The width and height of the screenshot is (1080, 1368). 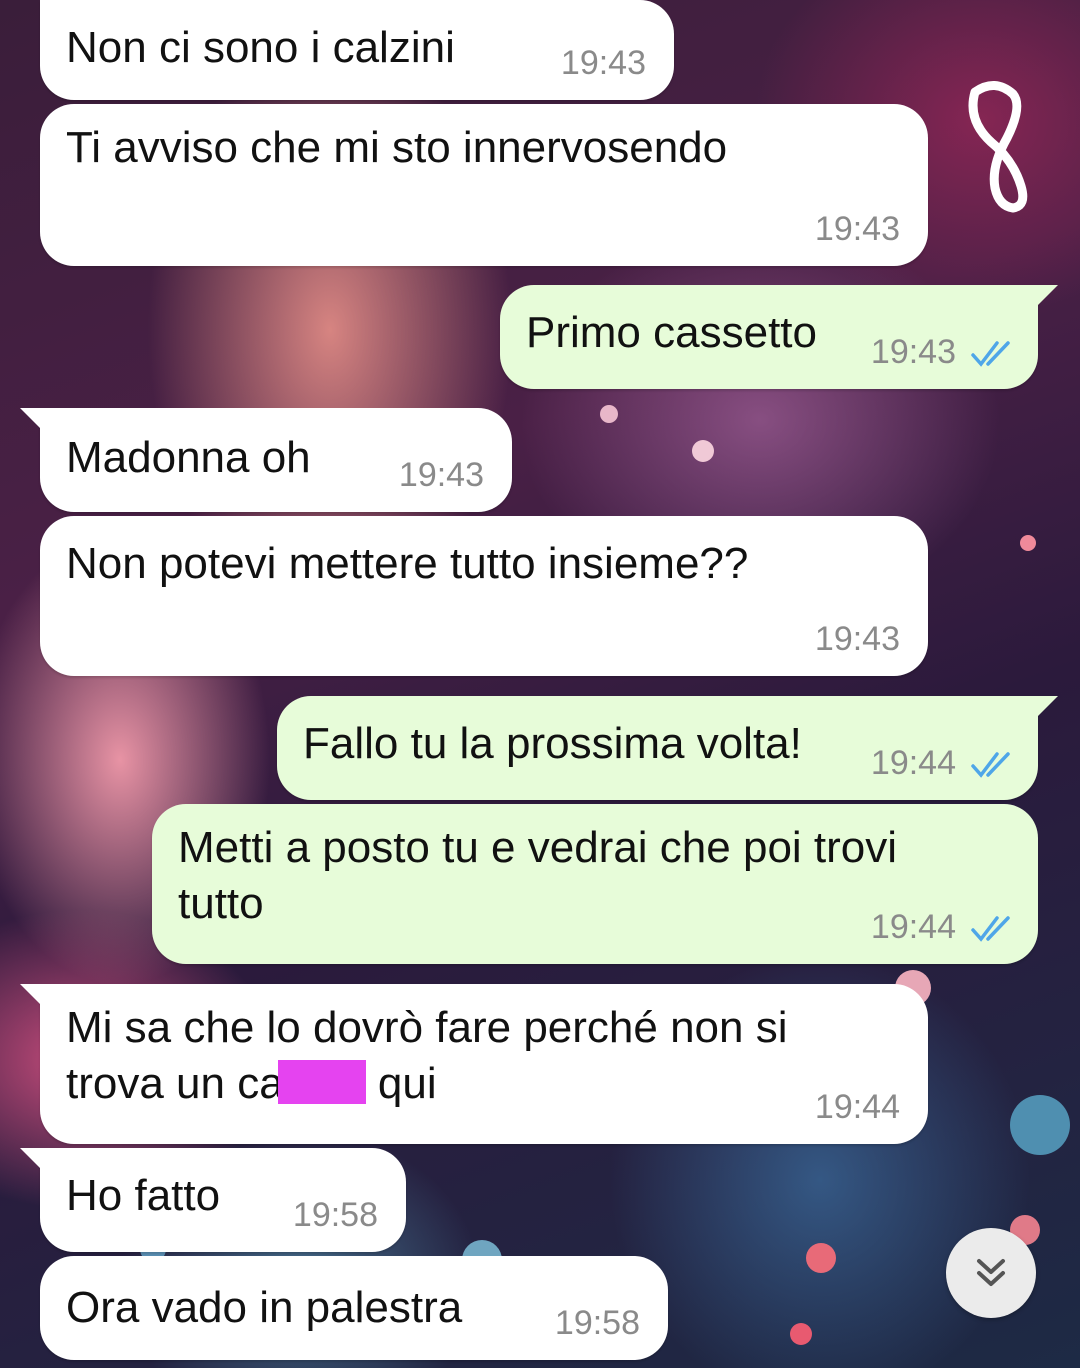 I want to click on message-bubble-outgoing: Fallo tu la prossima volta! 19:44, so click(x=667, y=748).